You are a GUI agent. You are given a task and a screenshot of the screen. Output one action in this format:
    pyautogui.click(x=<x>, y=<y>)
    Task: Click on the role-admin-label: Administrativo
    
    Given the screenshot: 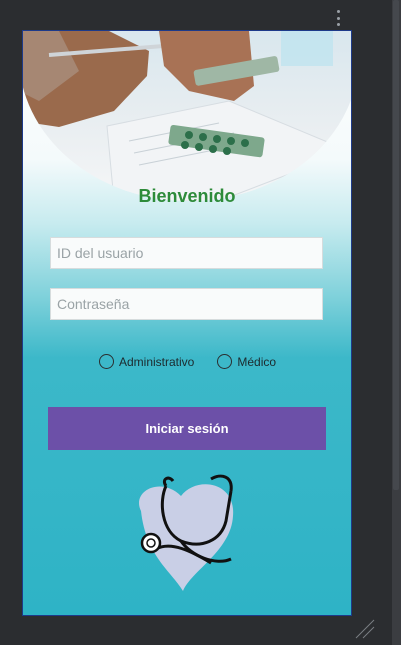 What is the action you would take?
    pyautogui.click(x=157, y=361)
    